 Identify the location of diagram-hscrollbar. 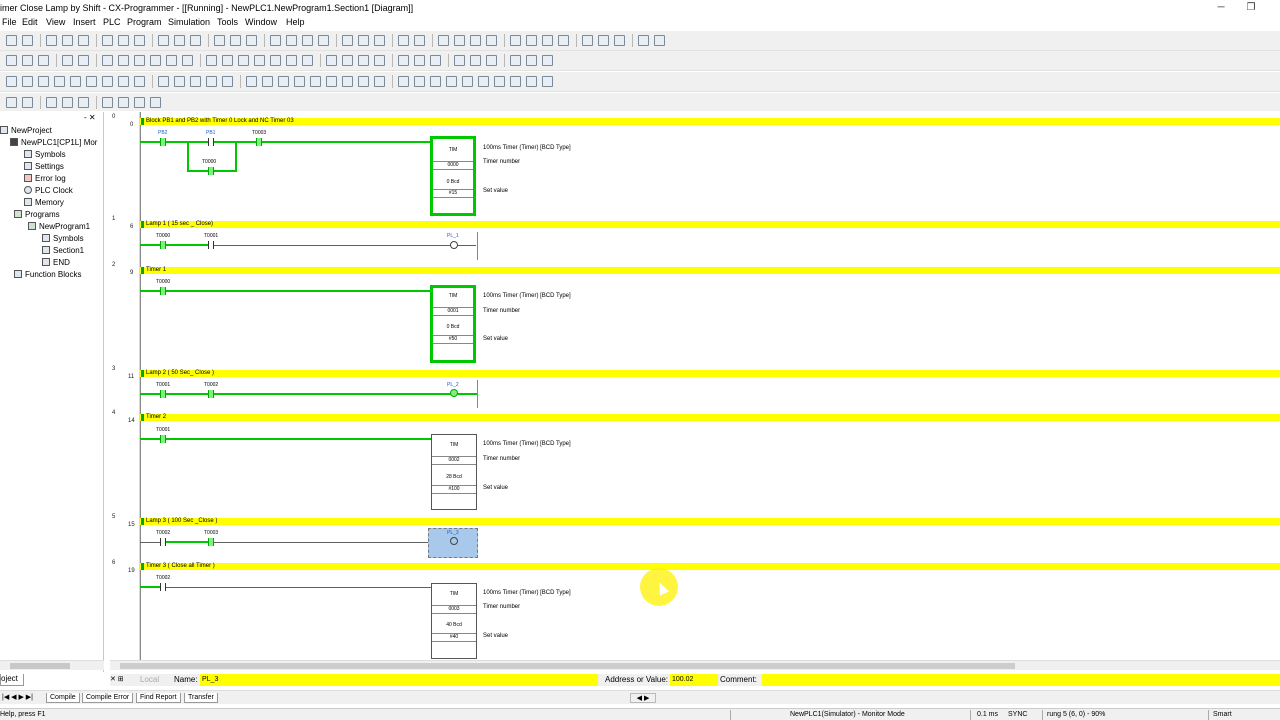
(695, 665).